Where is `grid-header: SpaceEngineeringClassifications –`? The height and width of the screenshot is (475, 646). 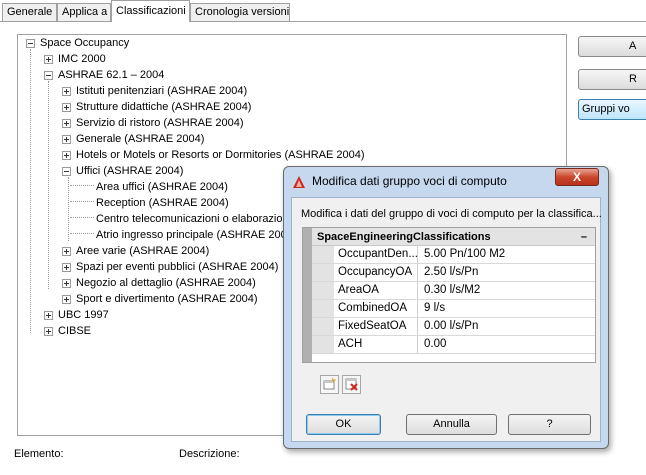
grid-header: SpaceEngineeringClassifications – is located at coordinates (453, 237).